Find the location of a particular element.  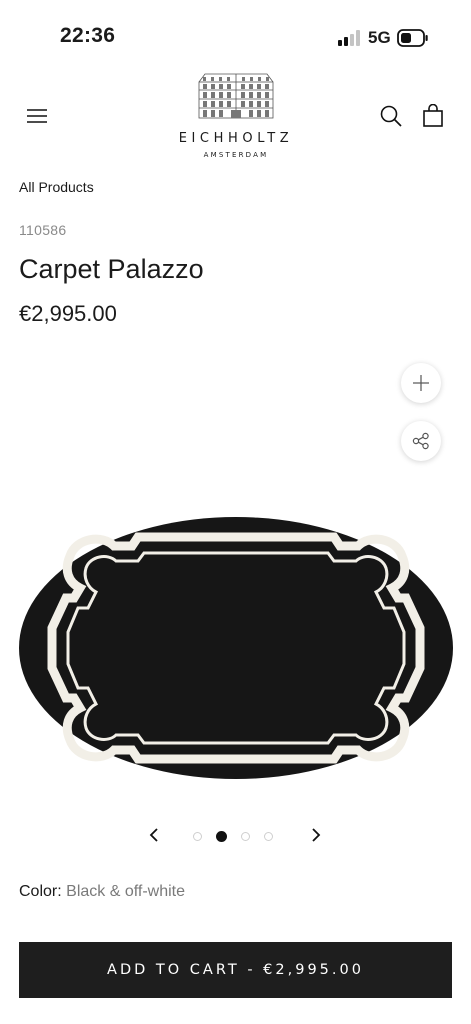

shopping-bag-icon is located at coordinates (433, 115).